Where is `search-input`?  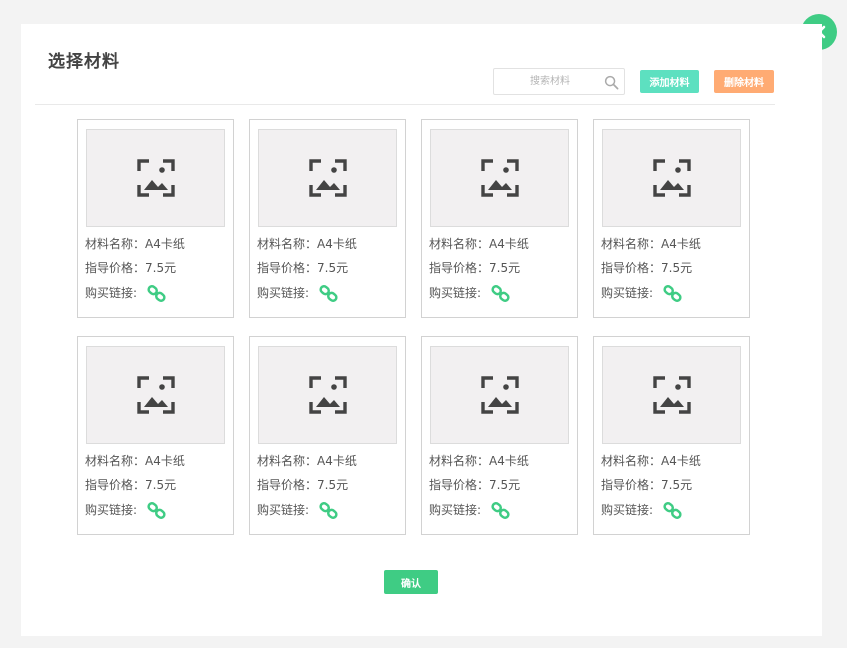 search-input is located at coordinates (550, 81).